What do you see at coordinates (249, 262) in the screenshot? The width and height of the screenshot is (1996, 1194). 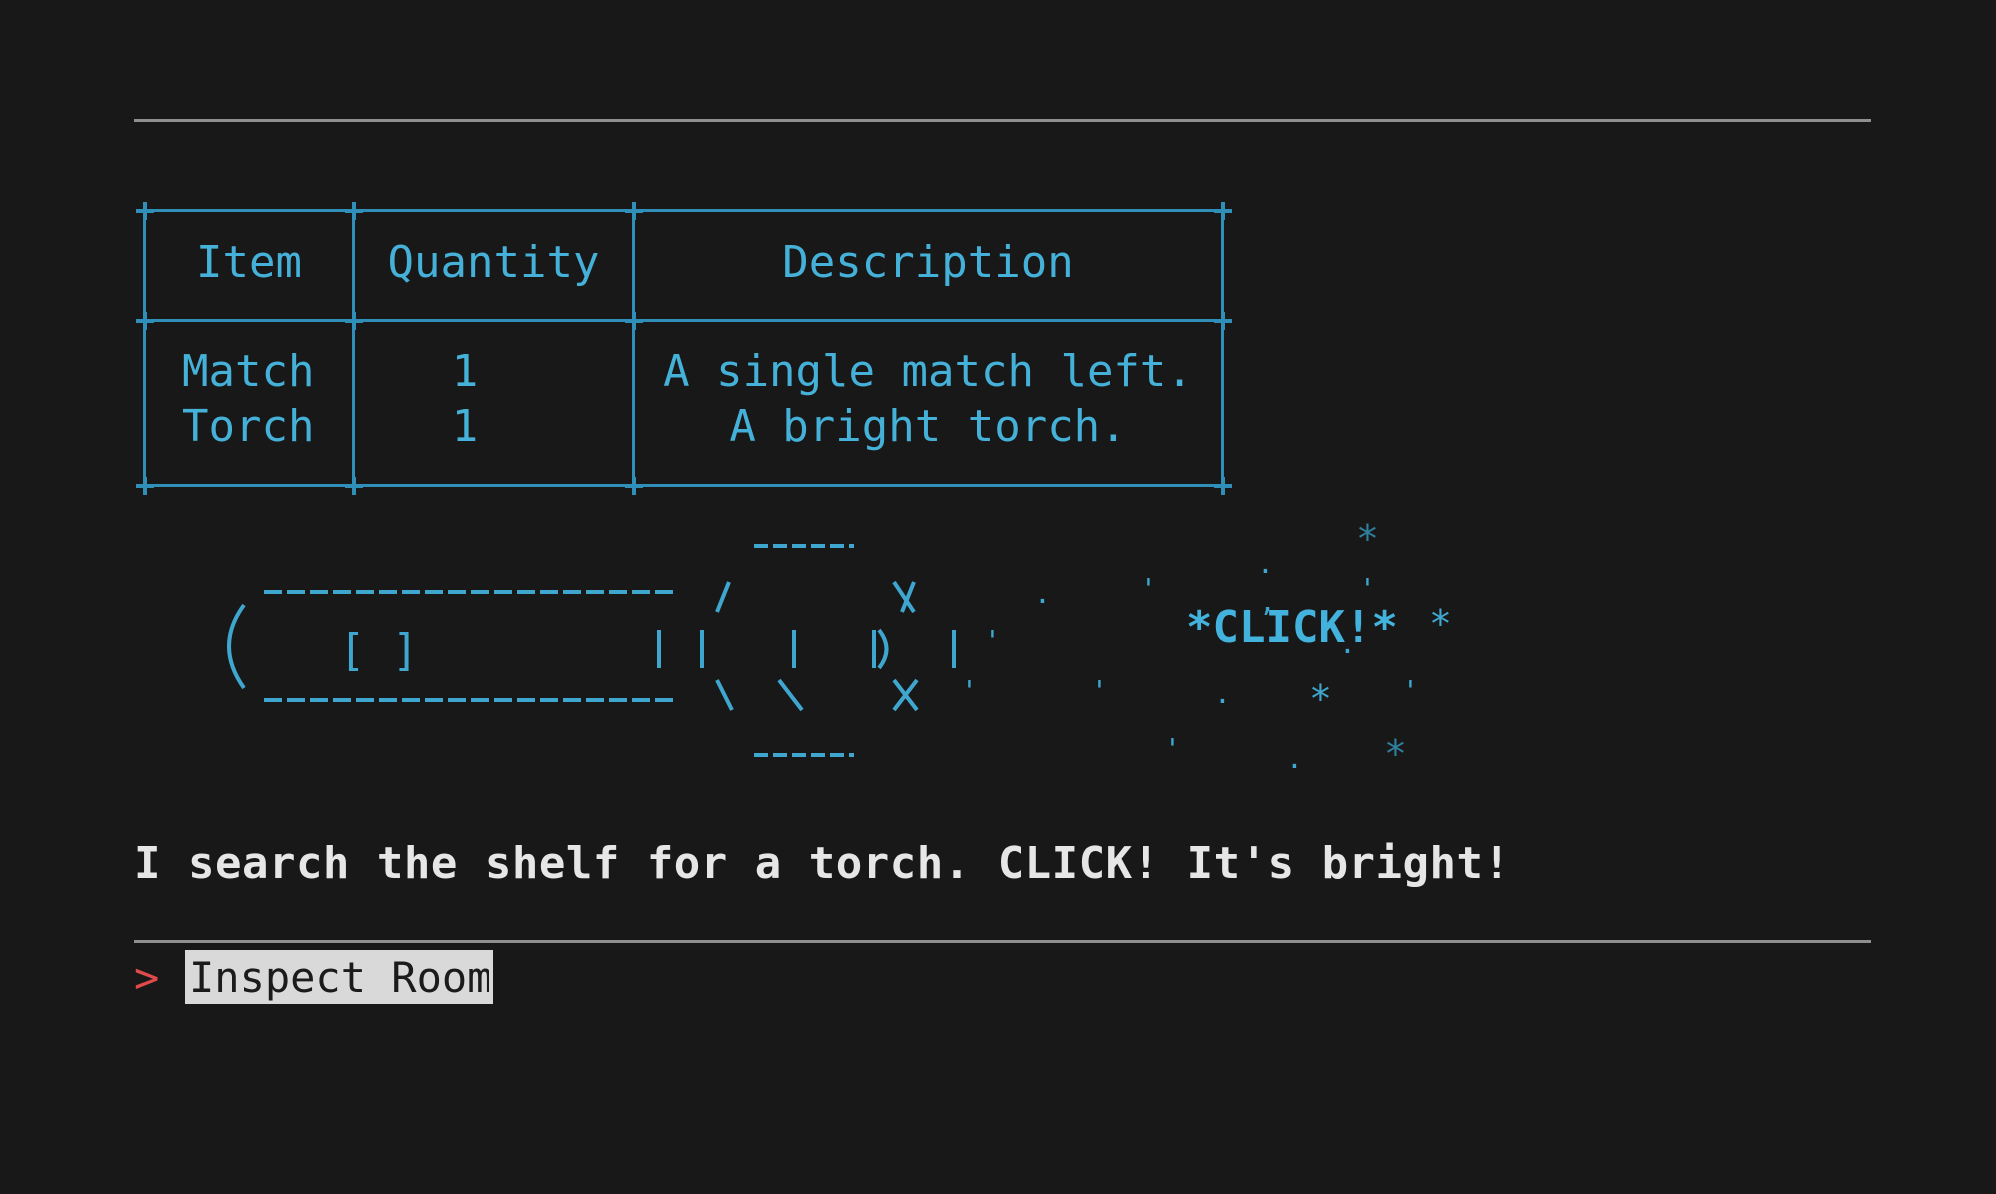 I see `table-header-item: Item` at bounding box center [249, 262].